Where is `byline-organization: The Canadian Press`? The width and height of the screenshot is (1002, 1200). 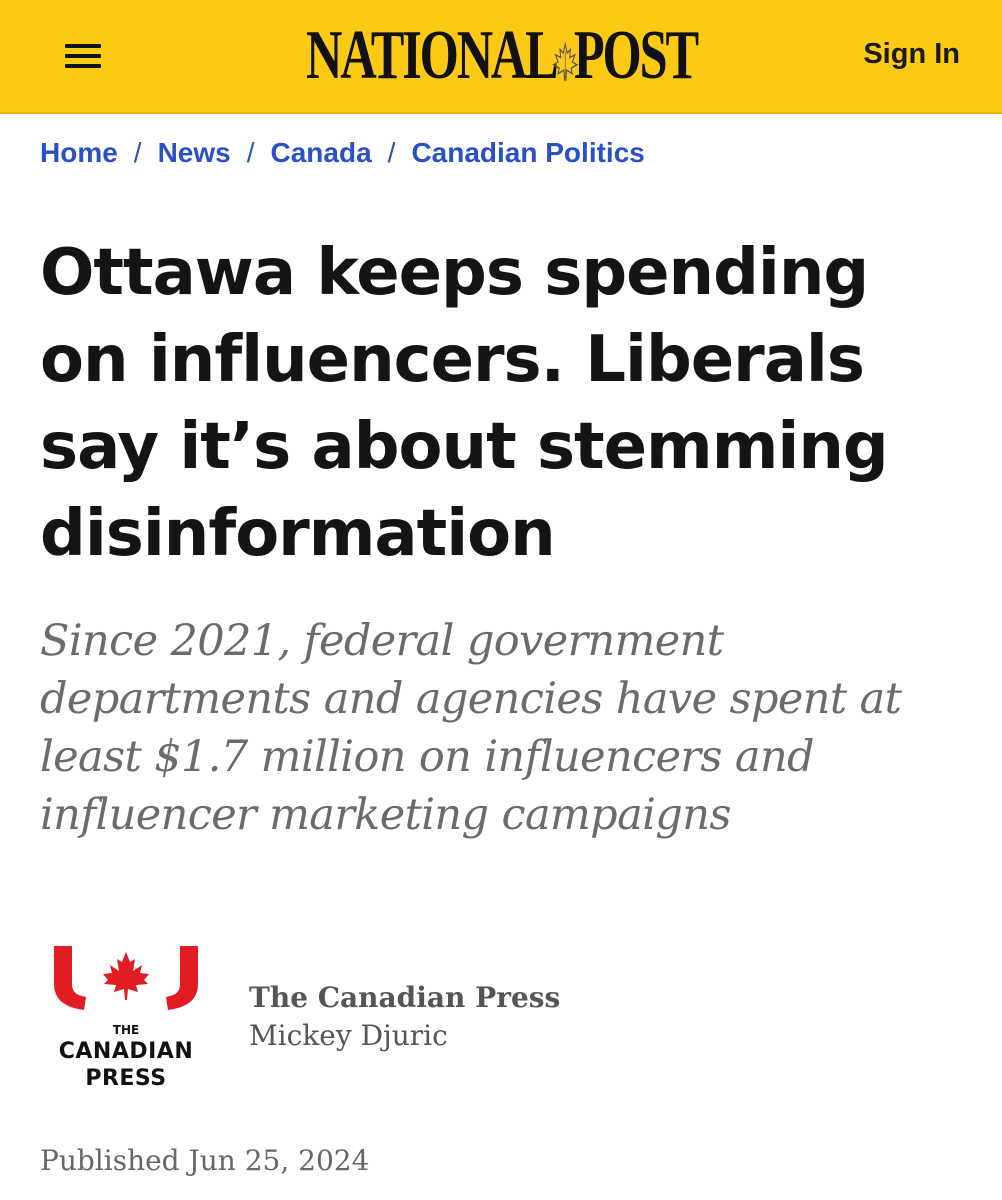
byline-organization: The Canadian Press is located at coordinates (404, 998).